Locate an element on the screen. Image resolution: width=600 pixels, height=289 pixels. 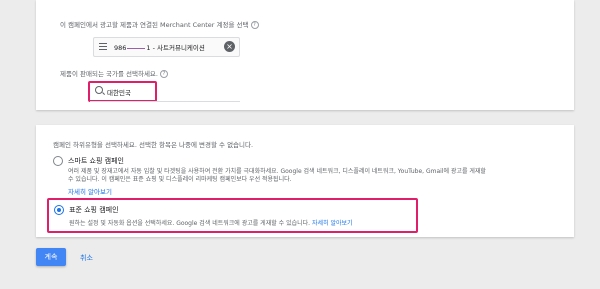
smart-shopping-learn-more-link: 자세히 알아보기 is located at coordinates (90, 191).